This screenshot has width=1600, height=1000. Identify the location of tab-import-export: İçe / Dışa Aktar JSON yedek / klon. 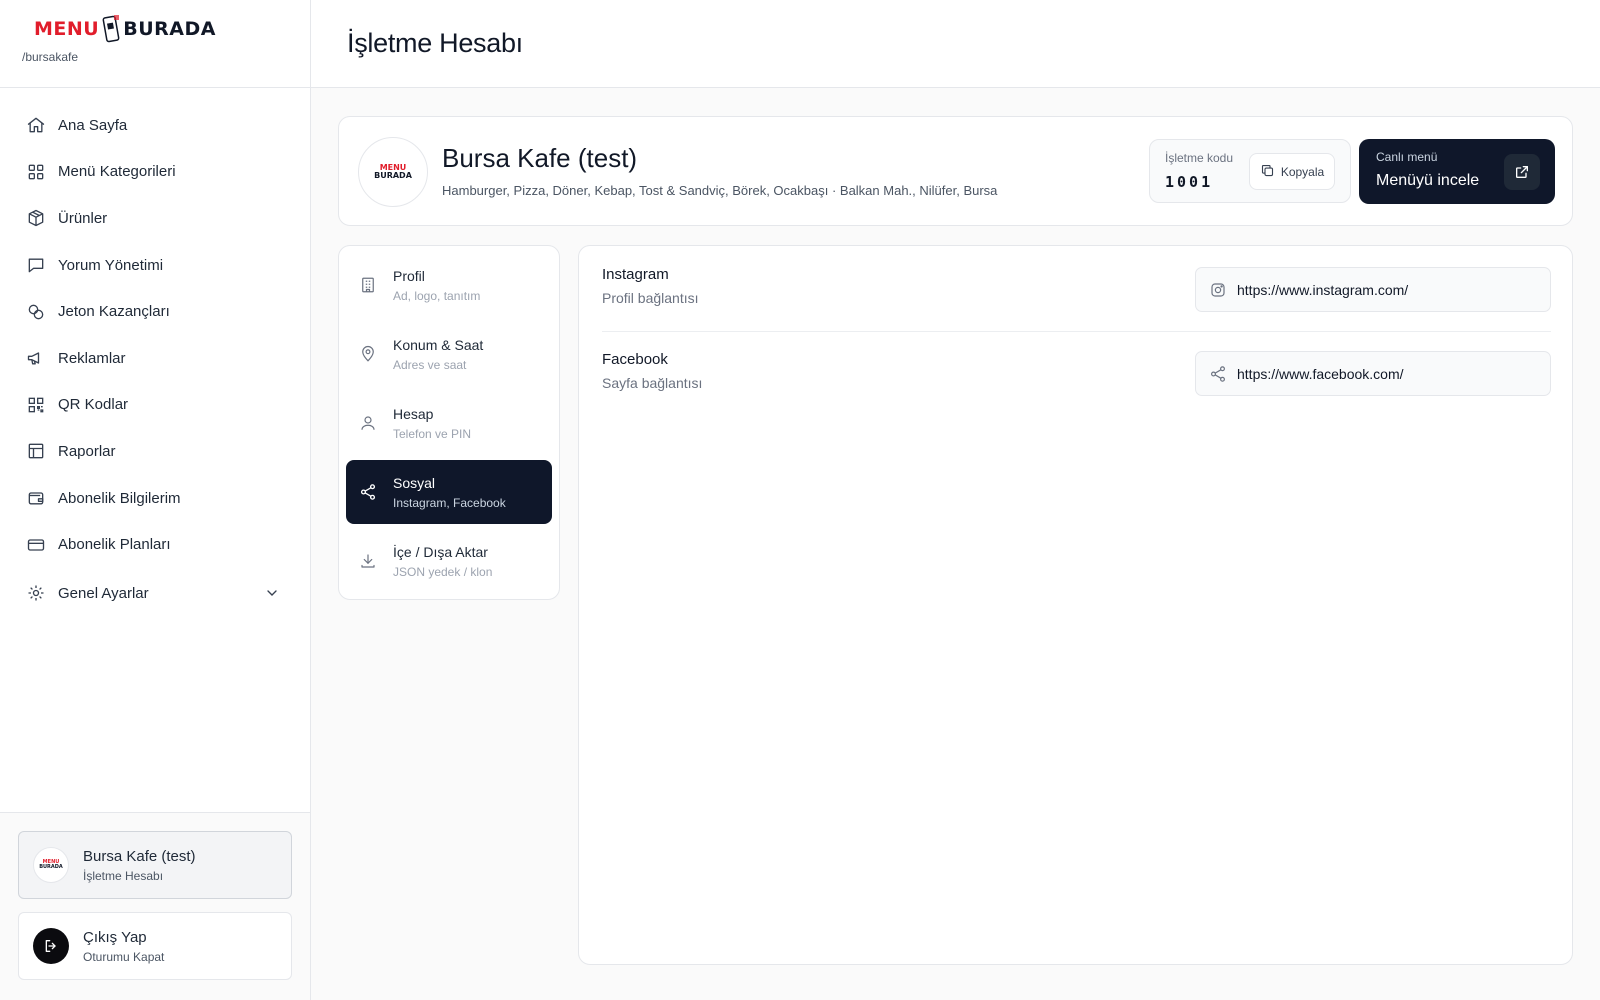
(449, 561).